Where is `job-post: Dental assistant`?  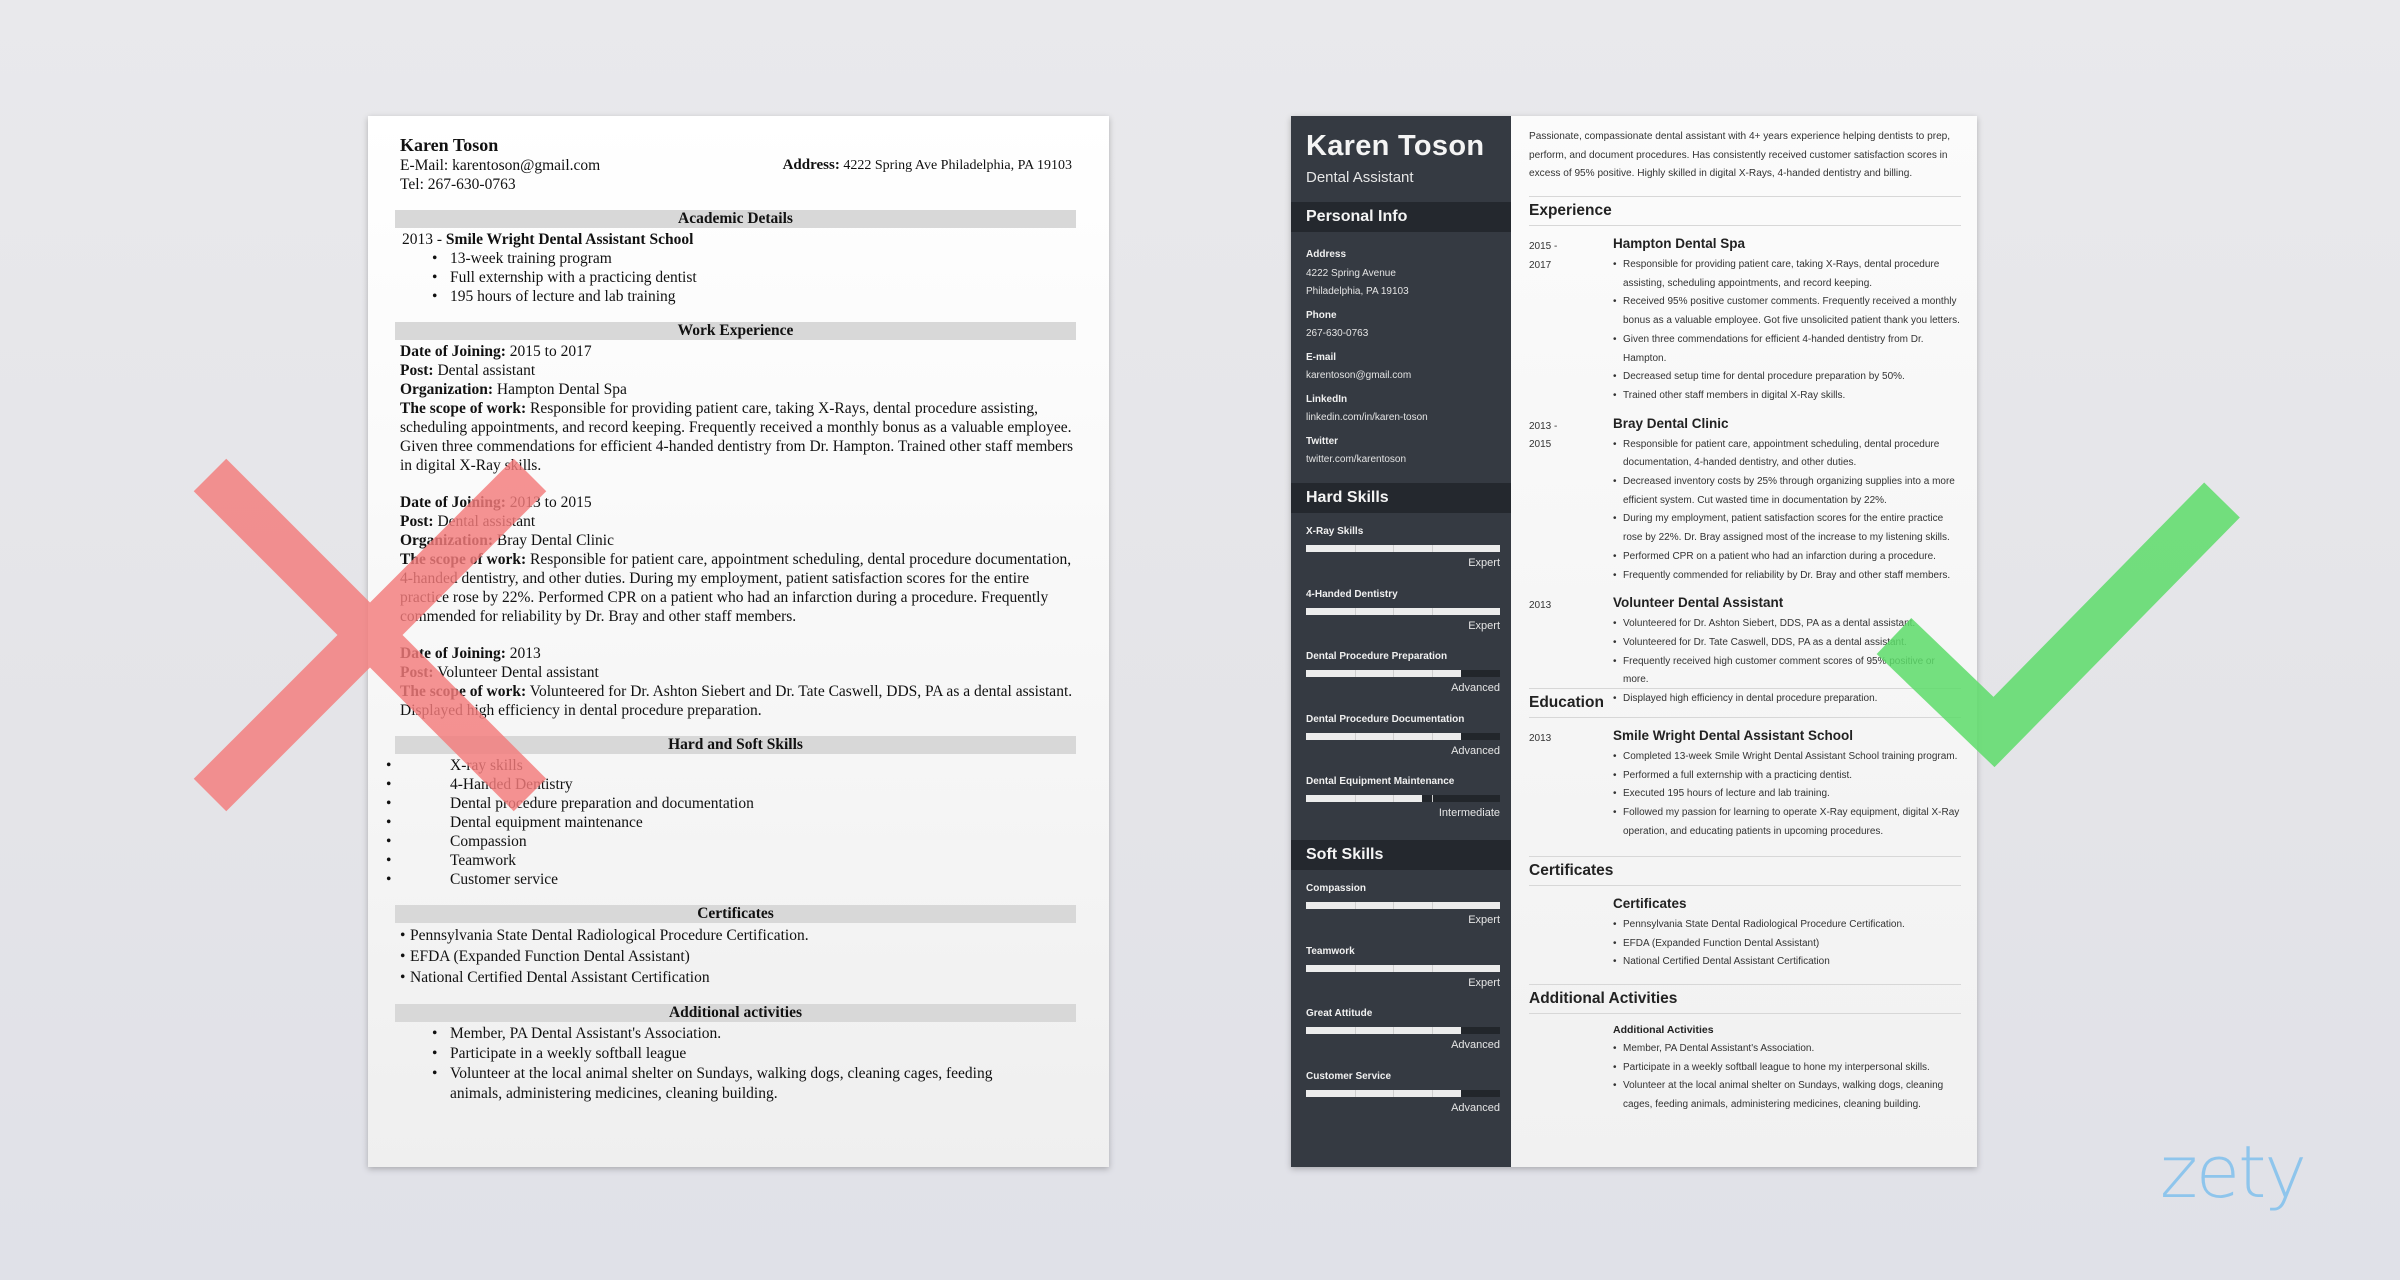
job-post: Dental assistant is located at coordinates (486, 370).